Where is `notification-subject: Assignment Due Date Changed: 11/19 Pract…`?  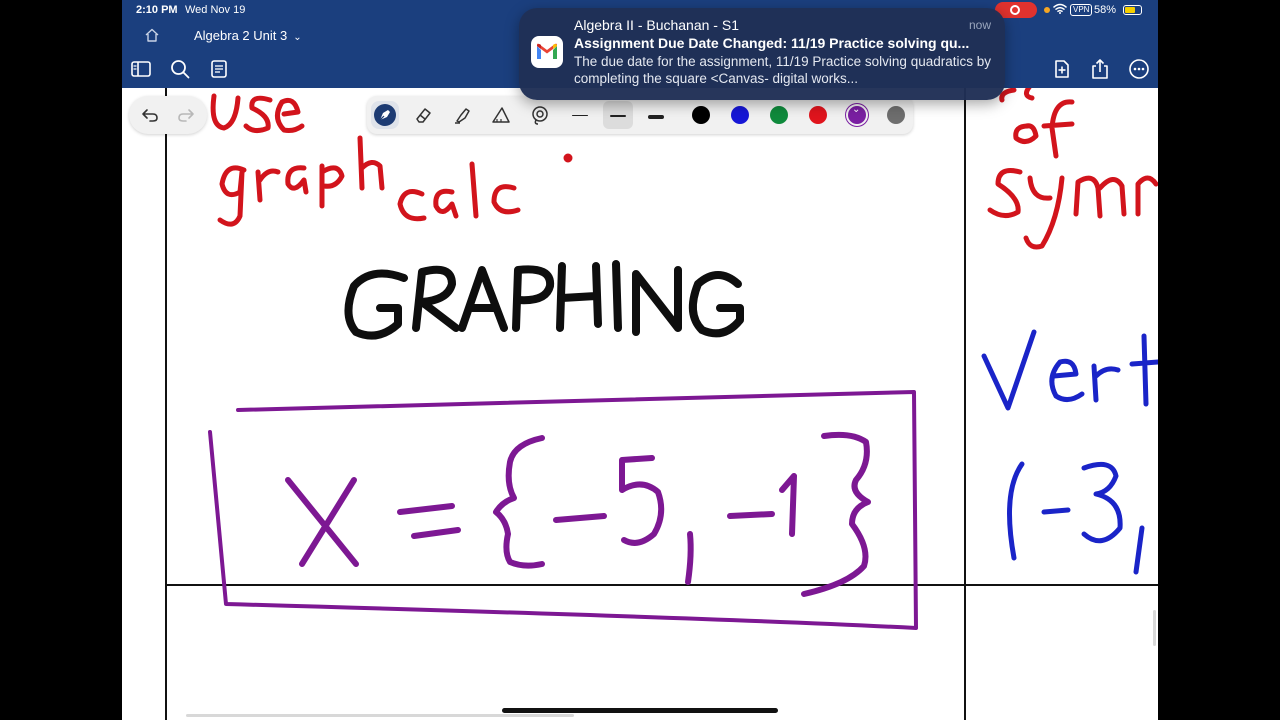
notification-subject: Assignment Due Date Changed: 11/19 Pract… is located at coordinates (772, 43).